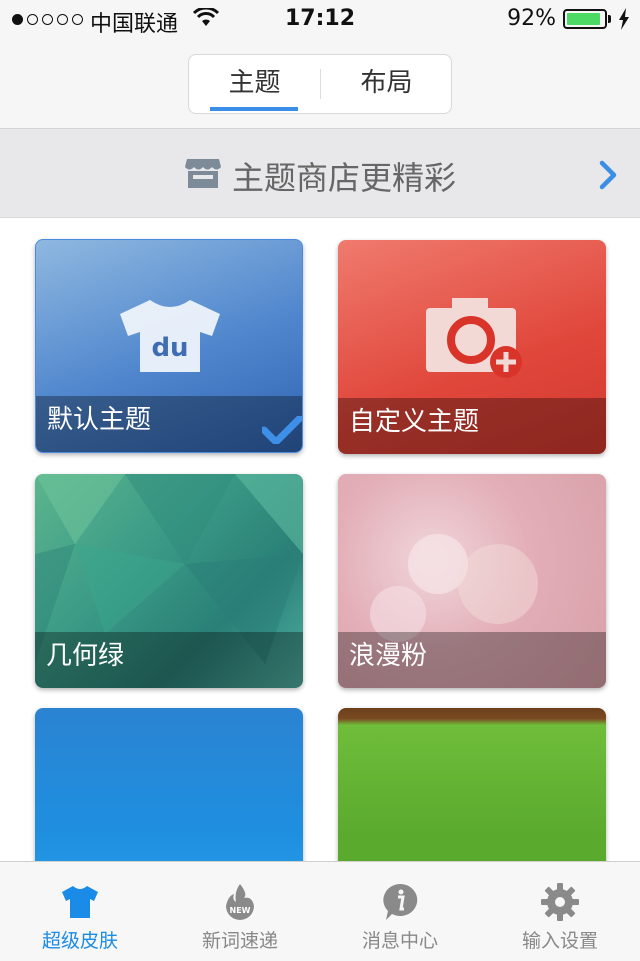  I want to click on theme-store-banner: 主题商店更精彩, so click(320, 173).